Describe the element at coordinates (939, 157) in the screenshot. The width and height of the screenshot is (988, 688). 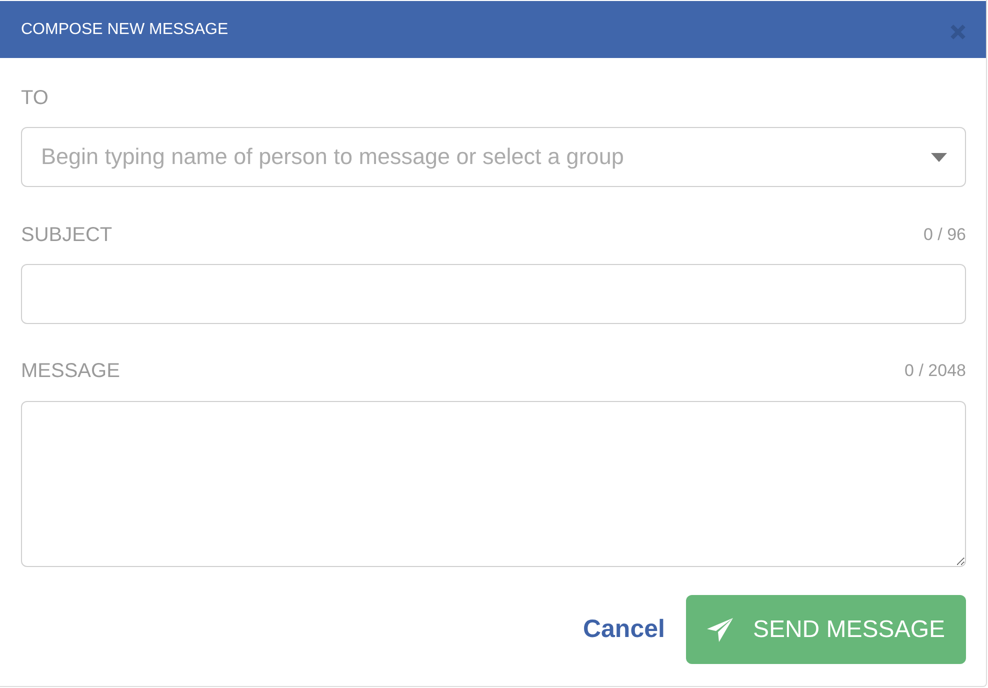
I see `caret-down-icon` at that location.